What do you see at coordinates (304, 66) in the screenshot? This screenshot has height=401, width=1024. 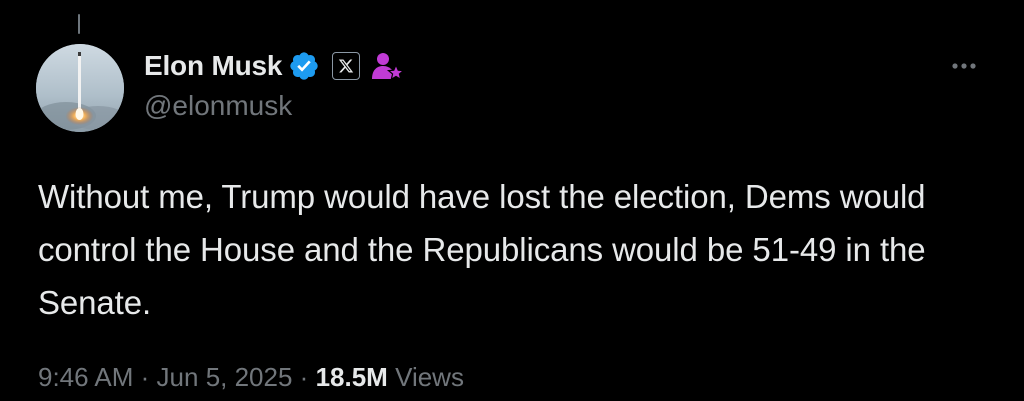 I see `verified-badge-icon` at bounding box center [304, 66].